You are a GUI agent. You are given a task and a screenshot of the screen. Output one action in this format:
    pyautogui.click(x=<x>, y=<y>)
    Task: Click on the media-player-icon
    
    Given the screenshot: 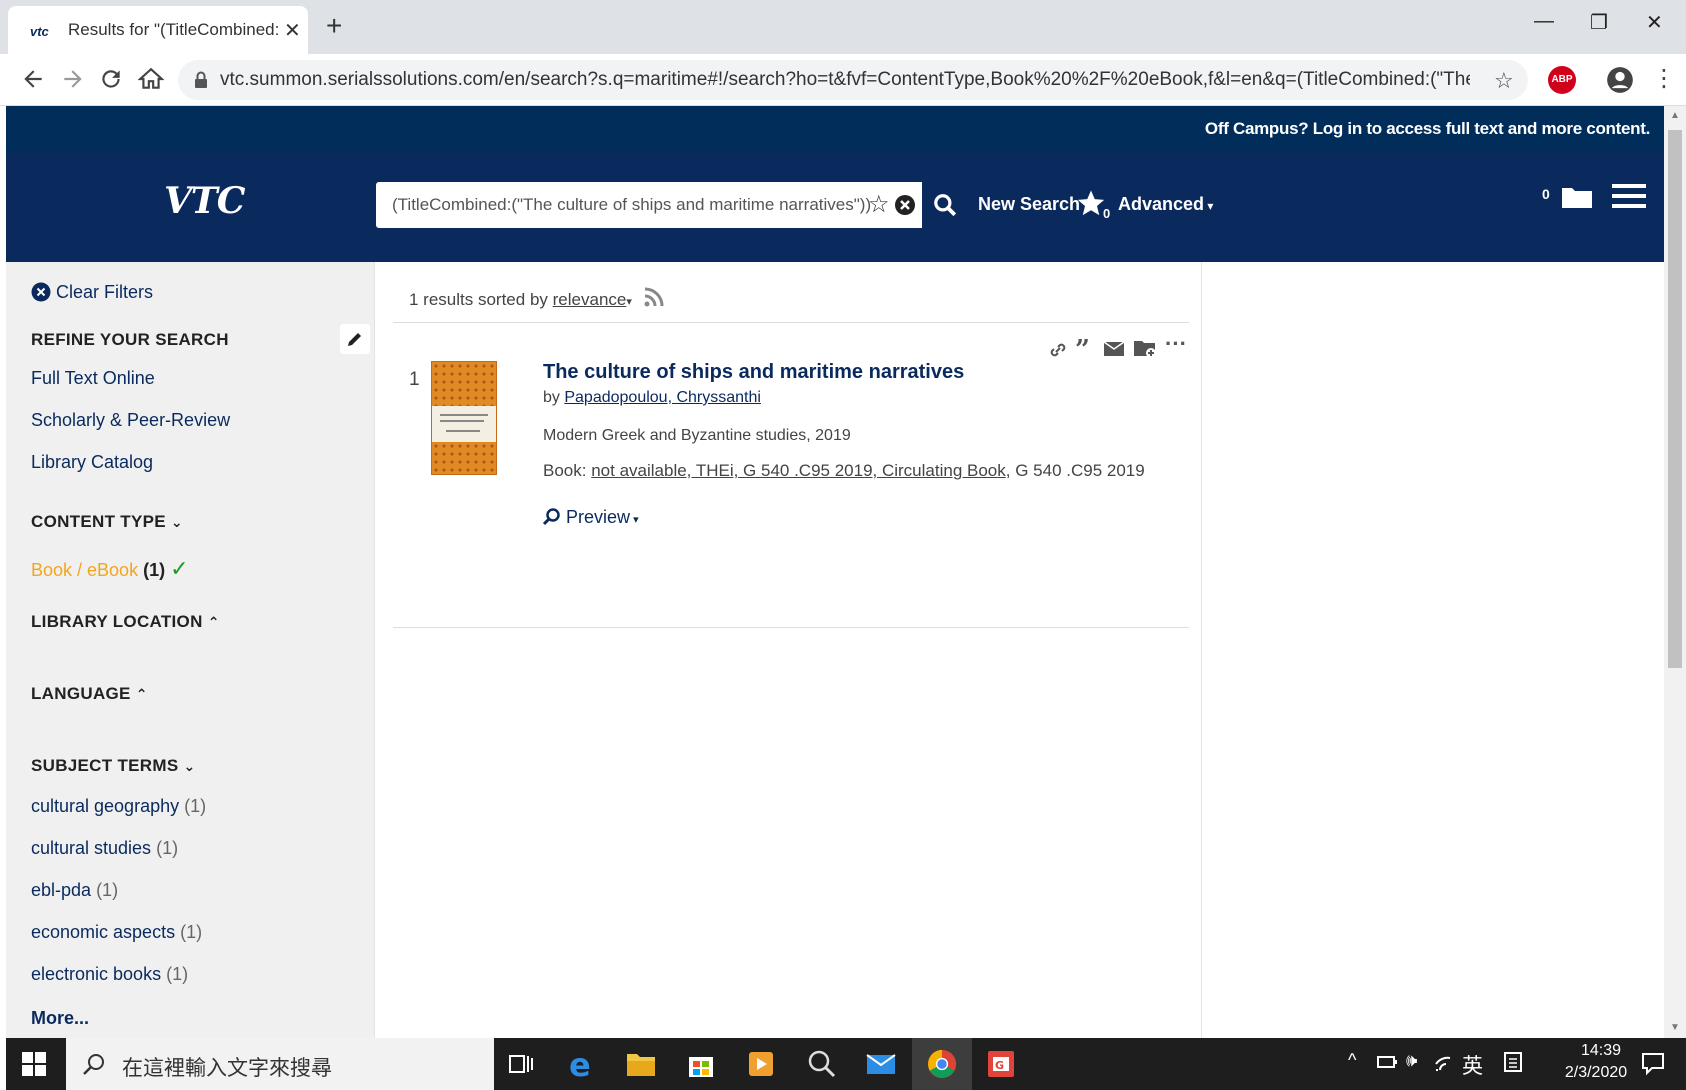 What is the action you would take?
    pyautogui.click(x=761, y=1064)
    